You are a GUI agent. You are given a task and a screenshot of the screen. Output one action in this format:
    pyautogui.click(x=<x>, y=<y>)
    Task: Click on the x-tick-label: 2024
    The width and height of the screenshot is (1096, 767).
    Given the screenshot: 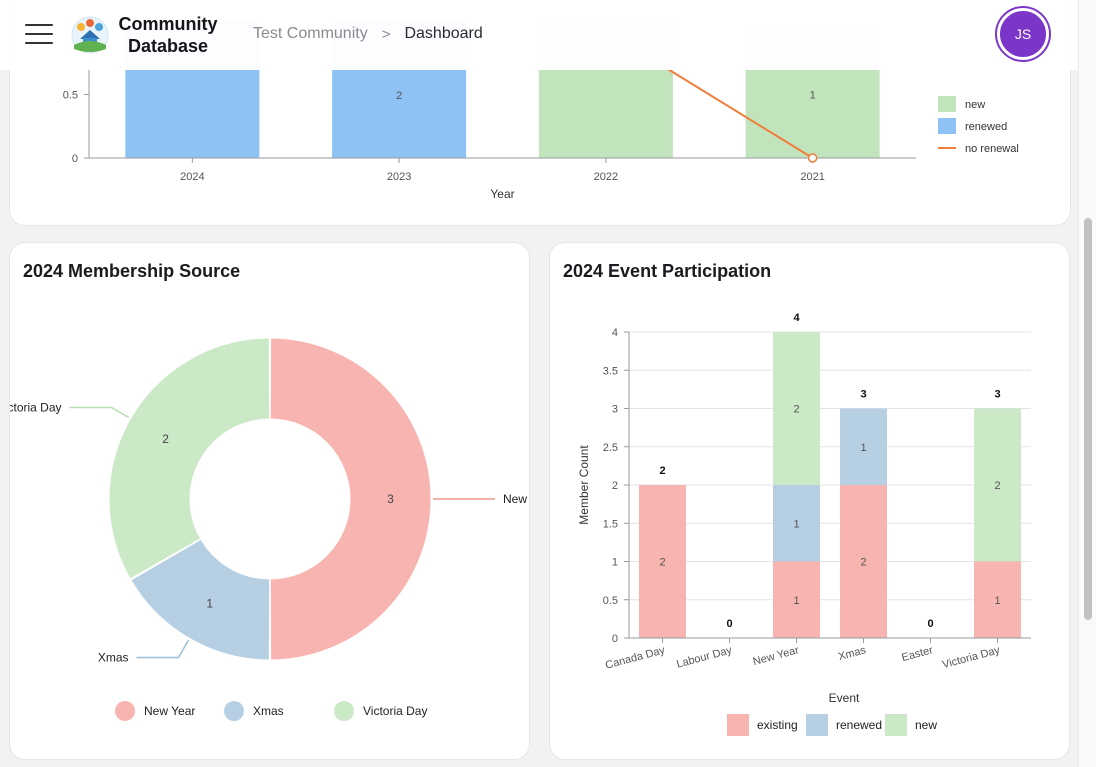 What is the action you would take?
    pyautogui.click(x=192, y=177)
    